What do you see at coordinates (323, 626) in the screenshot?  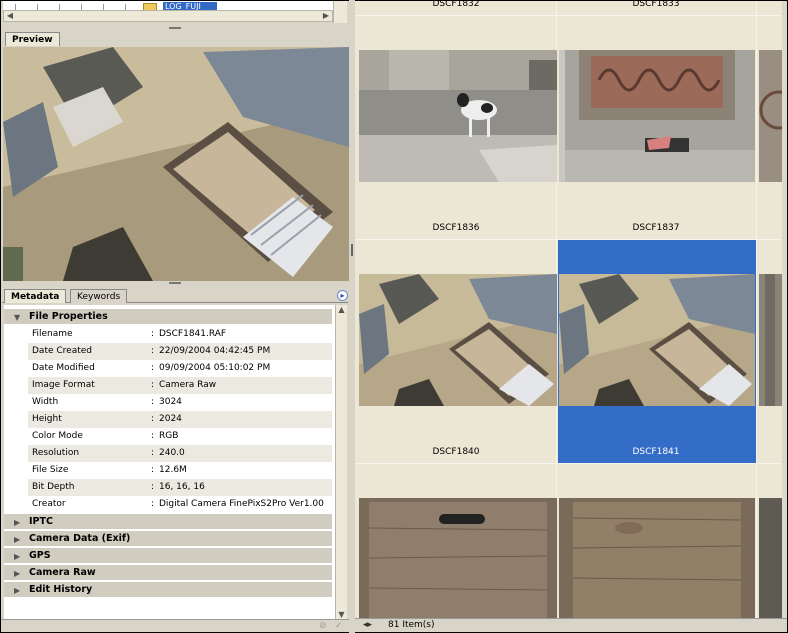 I see `no-entry-icon: ⊘` at bounding box center [323, 626].